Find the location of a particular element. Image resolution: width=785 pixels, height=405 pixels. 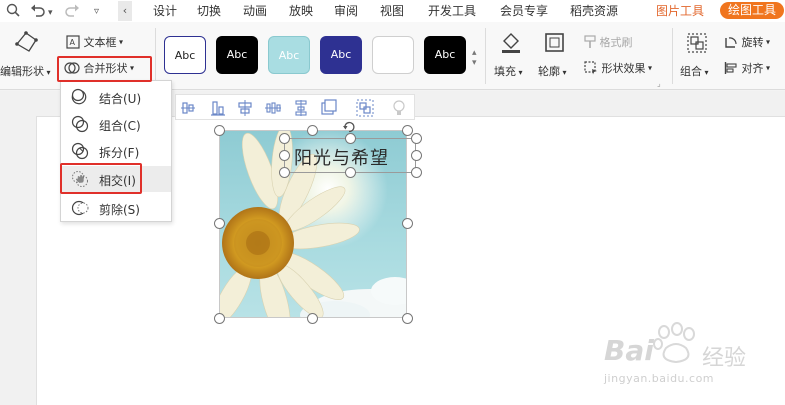

watermark-brand: Bai is located at coordinates (629, 350).